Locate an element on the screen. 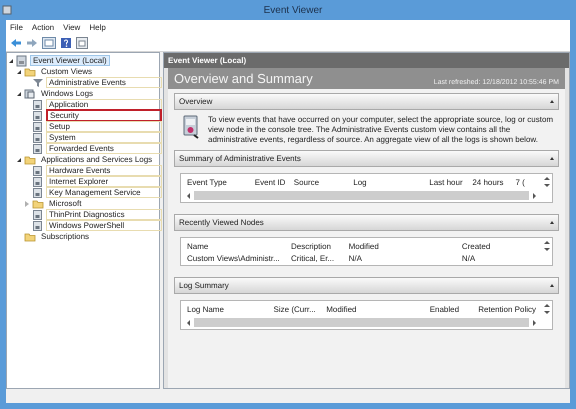 This screenshot has height=409, width=576. menu-item: File is located at coordinates (16, 27).